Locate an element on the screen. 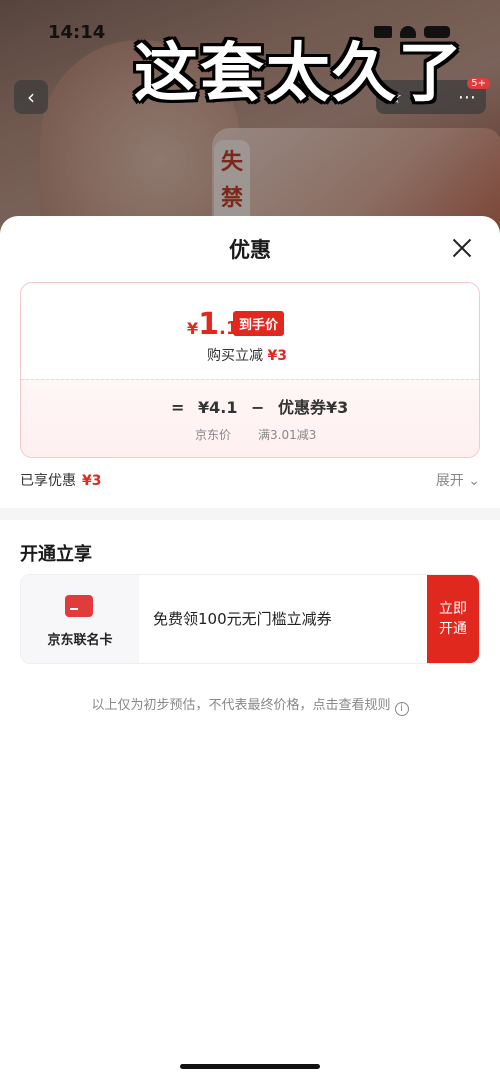 This screenshot has width=500, height=1083. chevron-down-icon: ⌄ is located at coordinates (474, 481).